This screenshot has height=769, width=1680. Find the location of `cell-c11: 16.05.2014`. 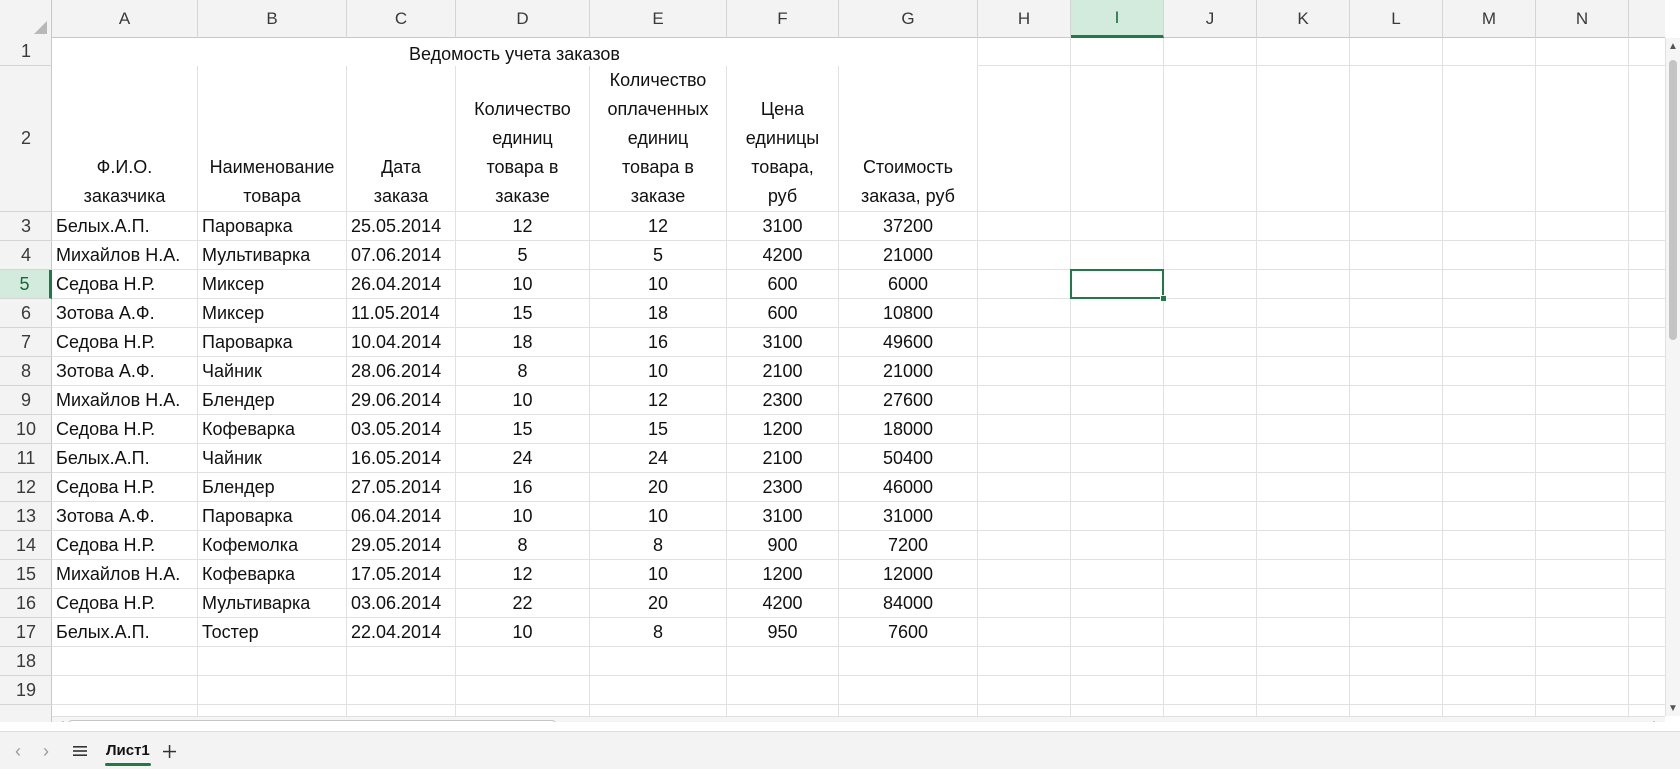

cell-c11: 16.05.2014 is located at coordinates (401, 458).